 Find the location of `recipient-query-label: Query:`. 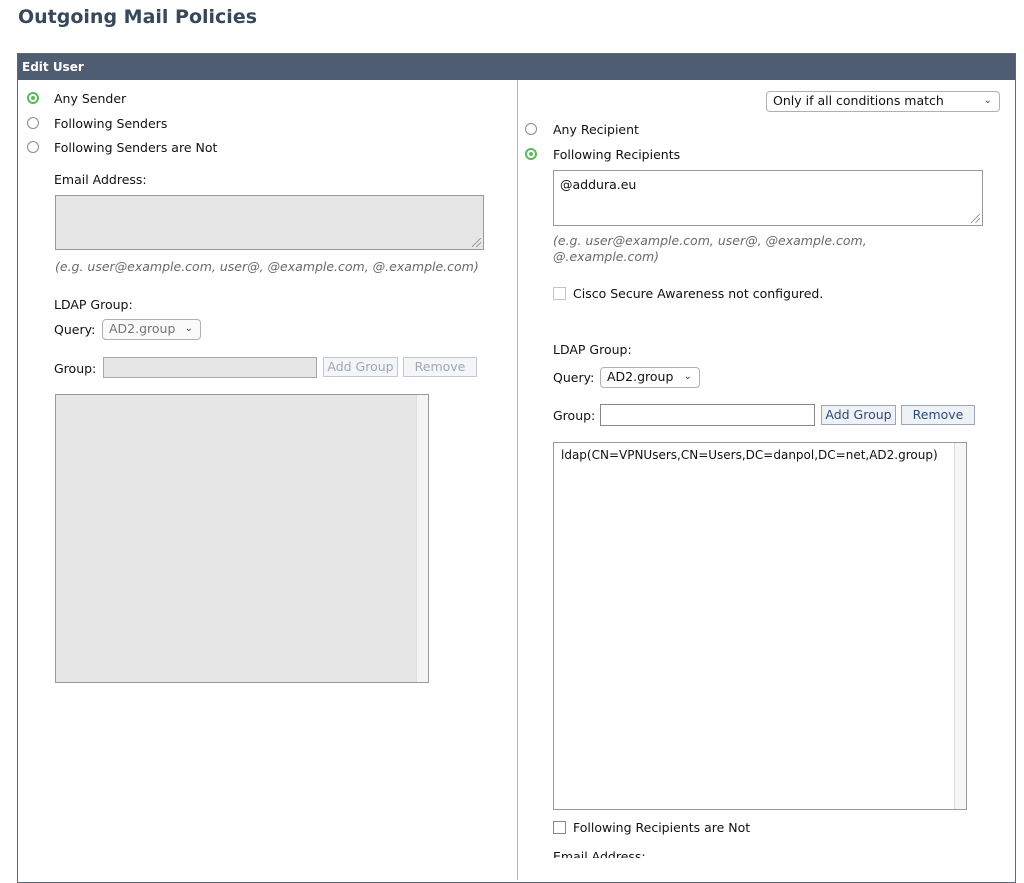

recipient-query-label: Query: is located at coordinates (574, 377).